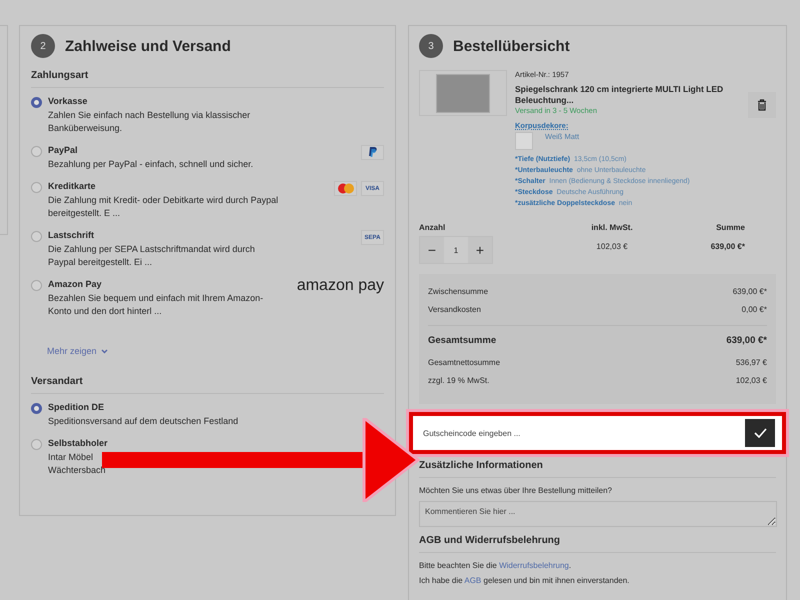 This screenshot has width=800, height=600. I want to click on option-label: PayPal, so click(63, 150).